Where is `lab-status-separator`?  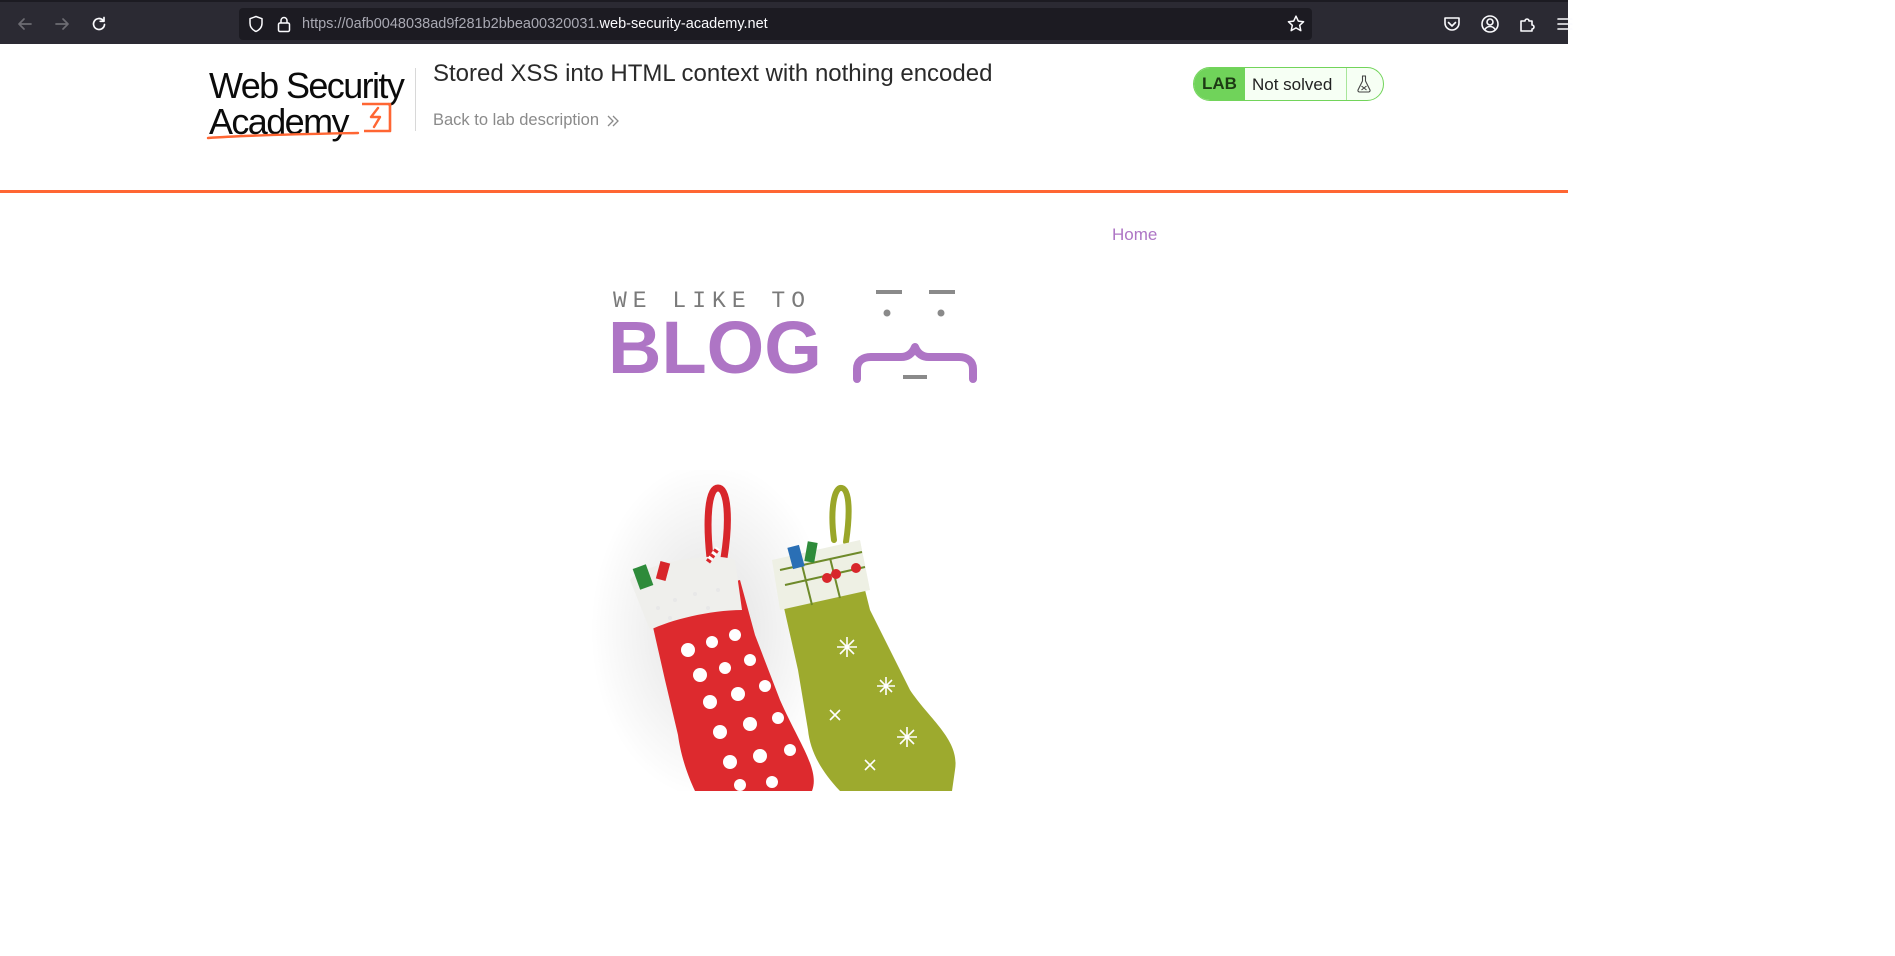
lab-status-separator is located at coordinates (1346, 84).